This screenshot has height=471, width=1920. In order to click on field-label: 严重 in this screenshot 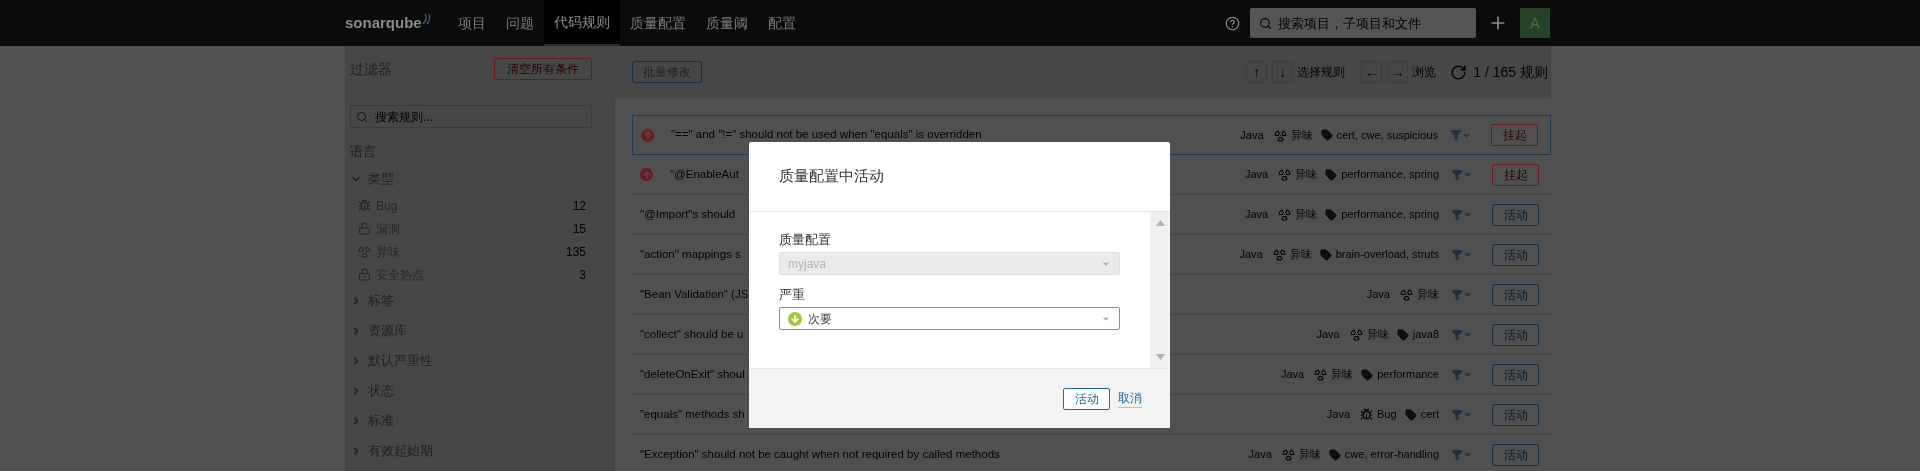, I will do `click(792, 295)`.